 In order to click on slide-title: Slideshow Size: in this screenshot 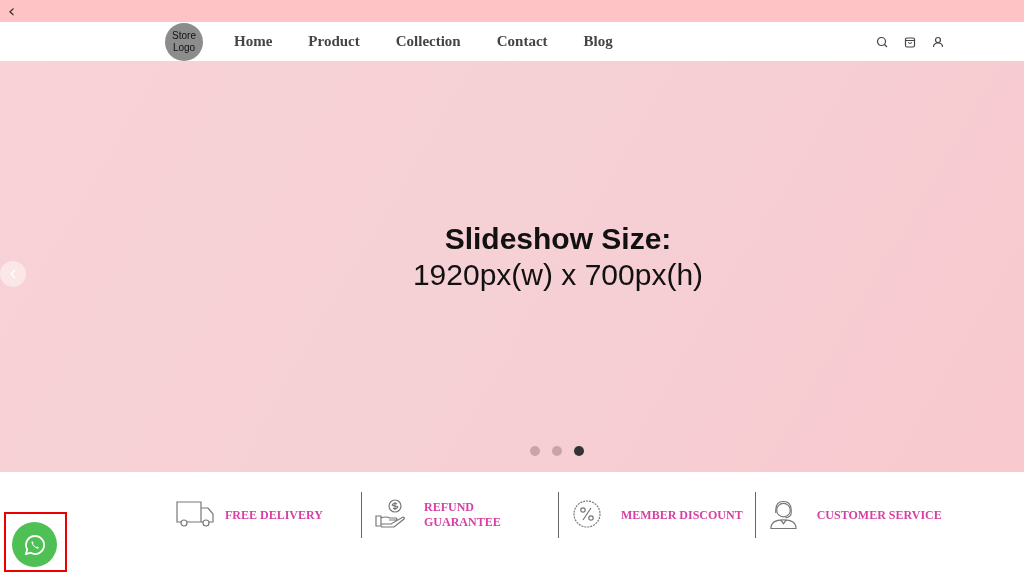, I will do `click(558, 238)`.